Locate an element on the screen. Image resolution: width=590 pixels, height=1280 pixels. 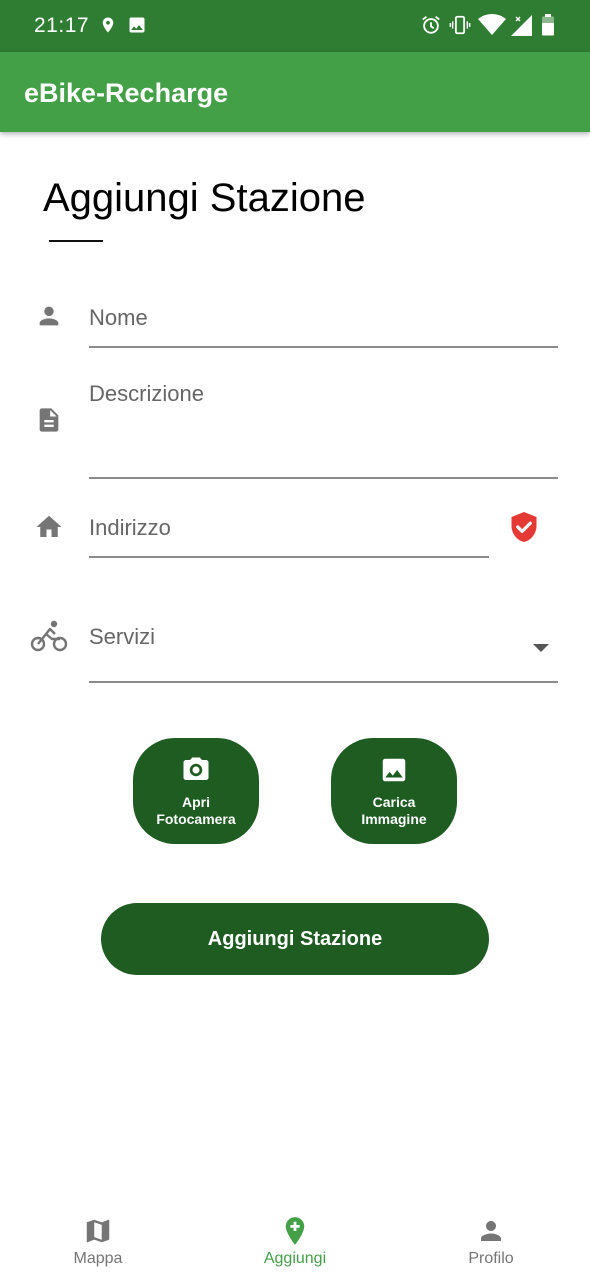
nav-label-mappa: Mappa is located at coordinates (98, 1258).